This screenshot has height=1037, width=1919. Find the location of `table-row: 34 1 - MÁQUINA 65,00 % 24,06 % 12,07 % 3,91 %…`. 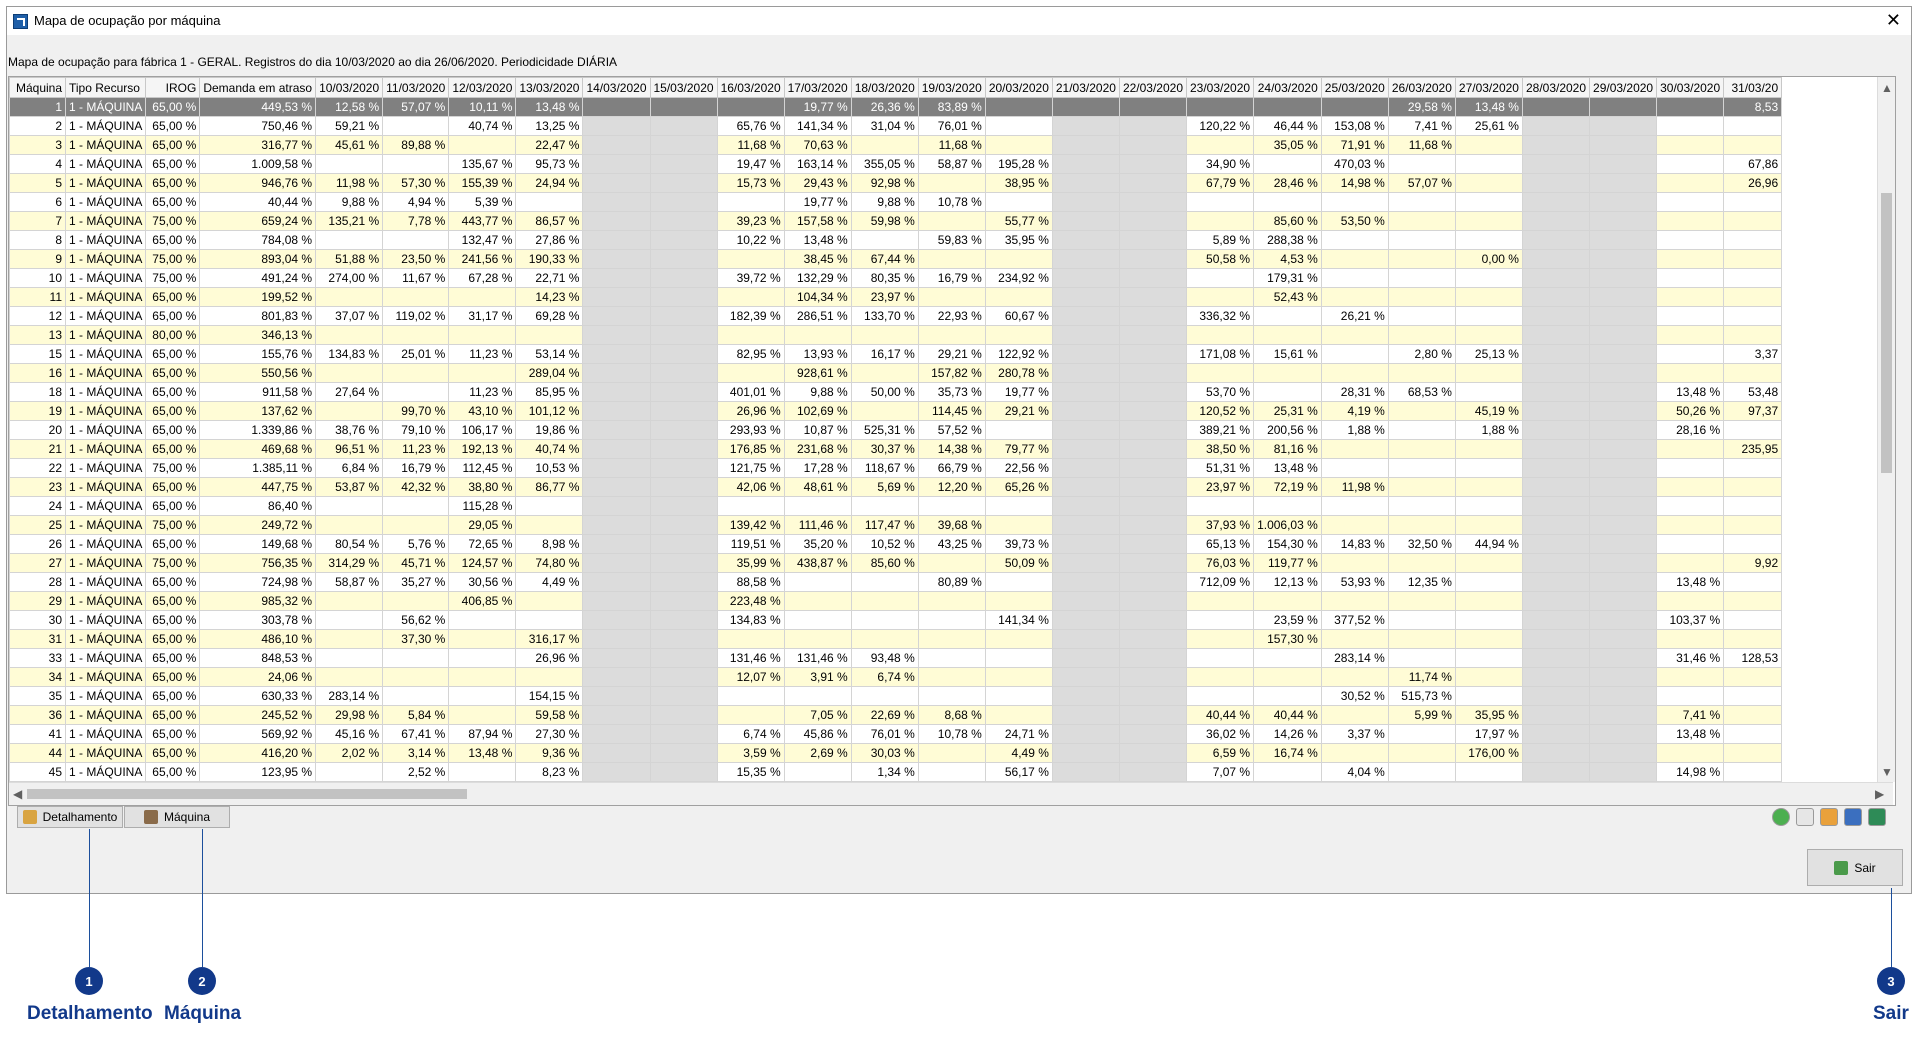

table-row: 34 1 - MÁQUINA 65,00 % 24,06 % 12,07 % 3,91 %… is located at coordinates (896, 677).